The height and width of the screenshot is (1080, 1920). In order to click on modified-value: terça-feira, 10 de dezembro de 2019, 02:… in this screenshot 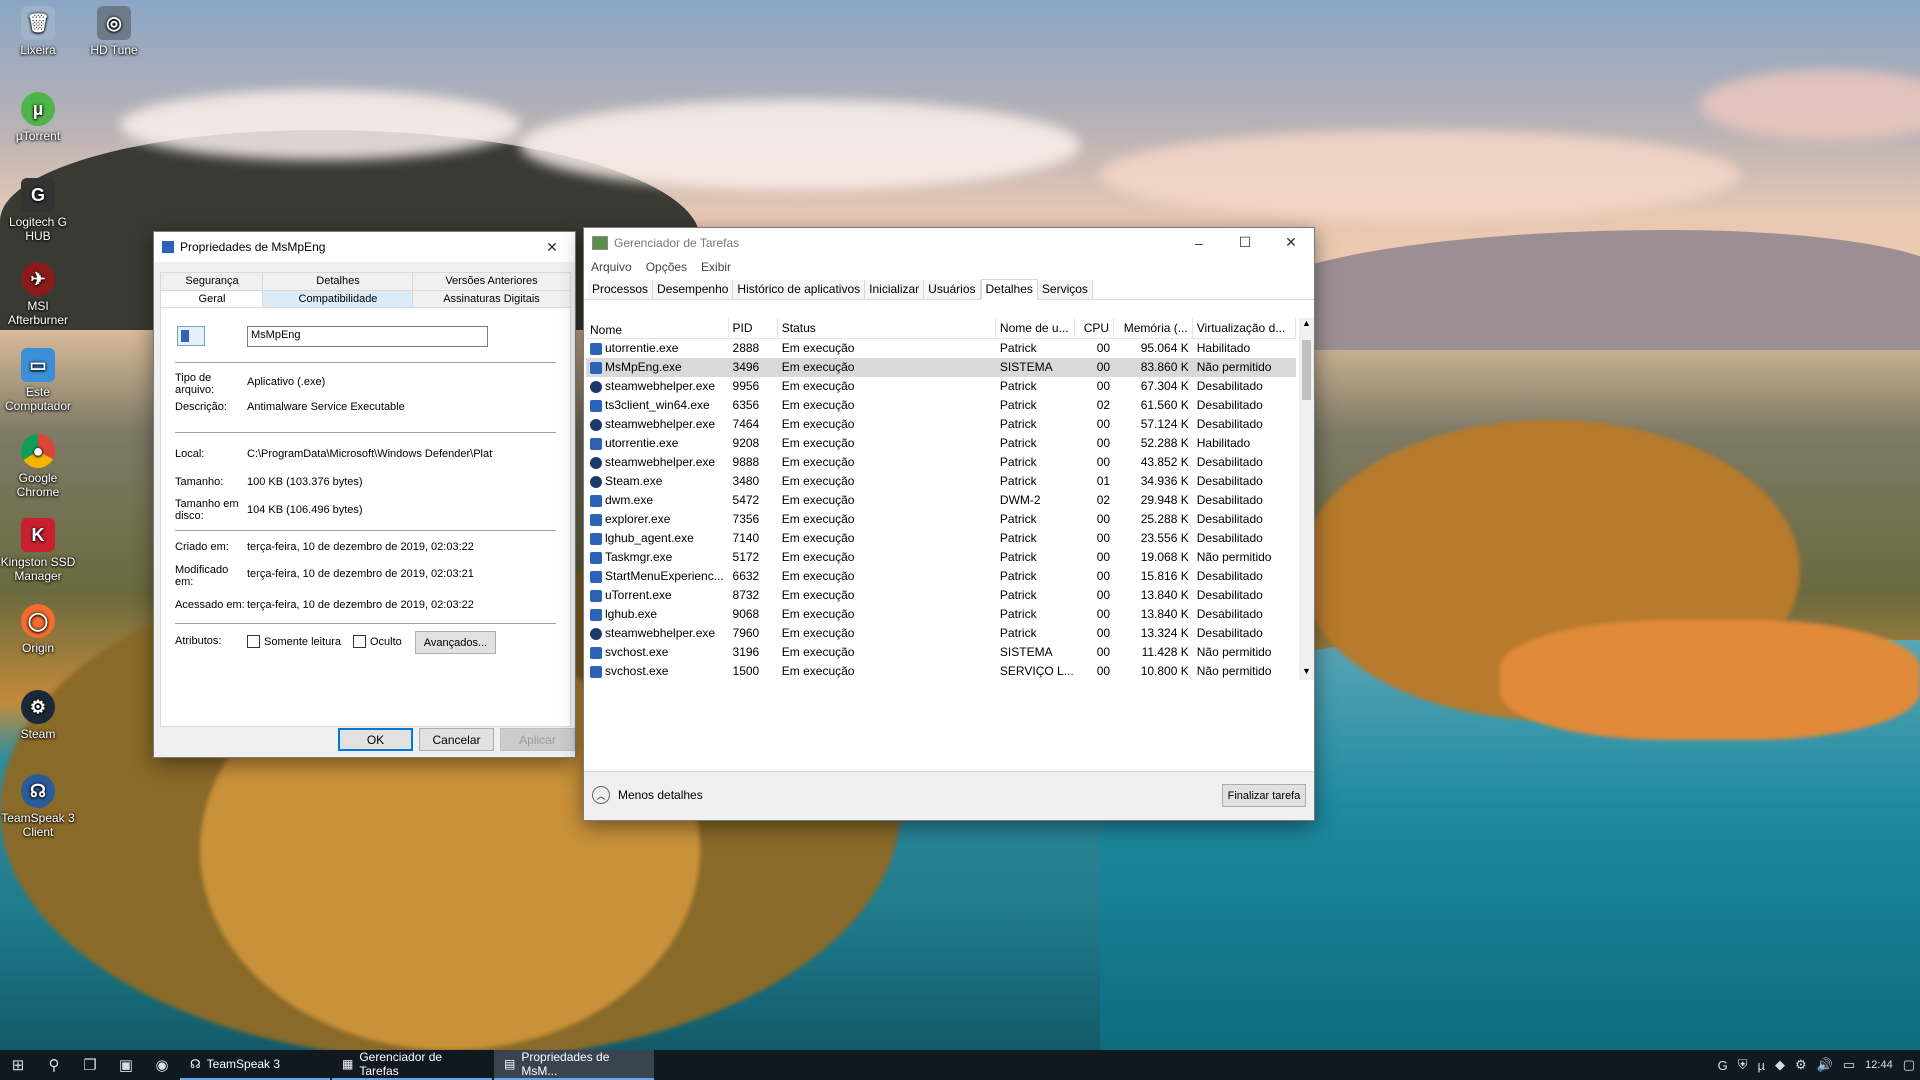, I will do `click(360, 574)`.